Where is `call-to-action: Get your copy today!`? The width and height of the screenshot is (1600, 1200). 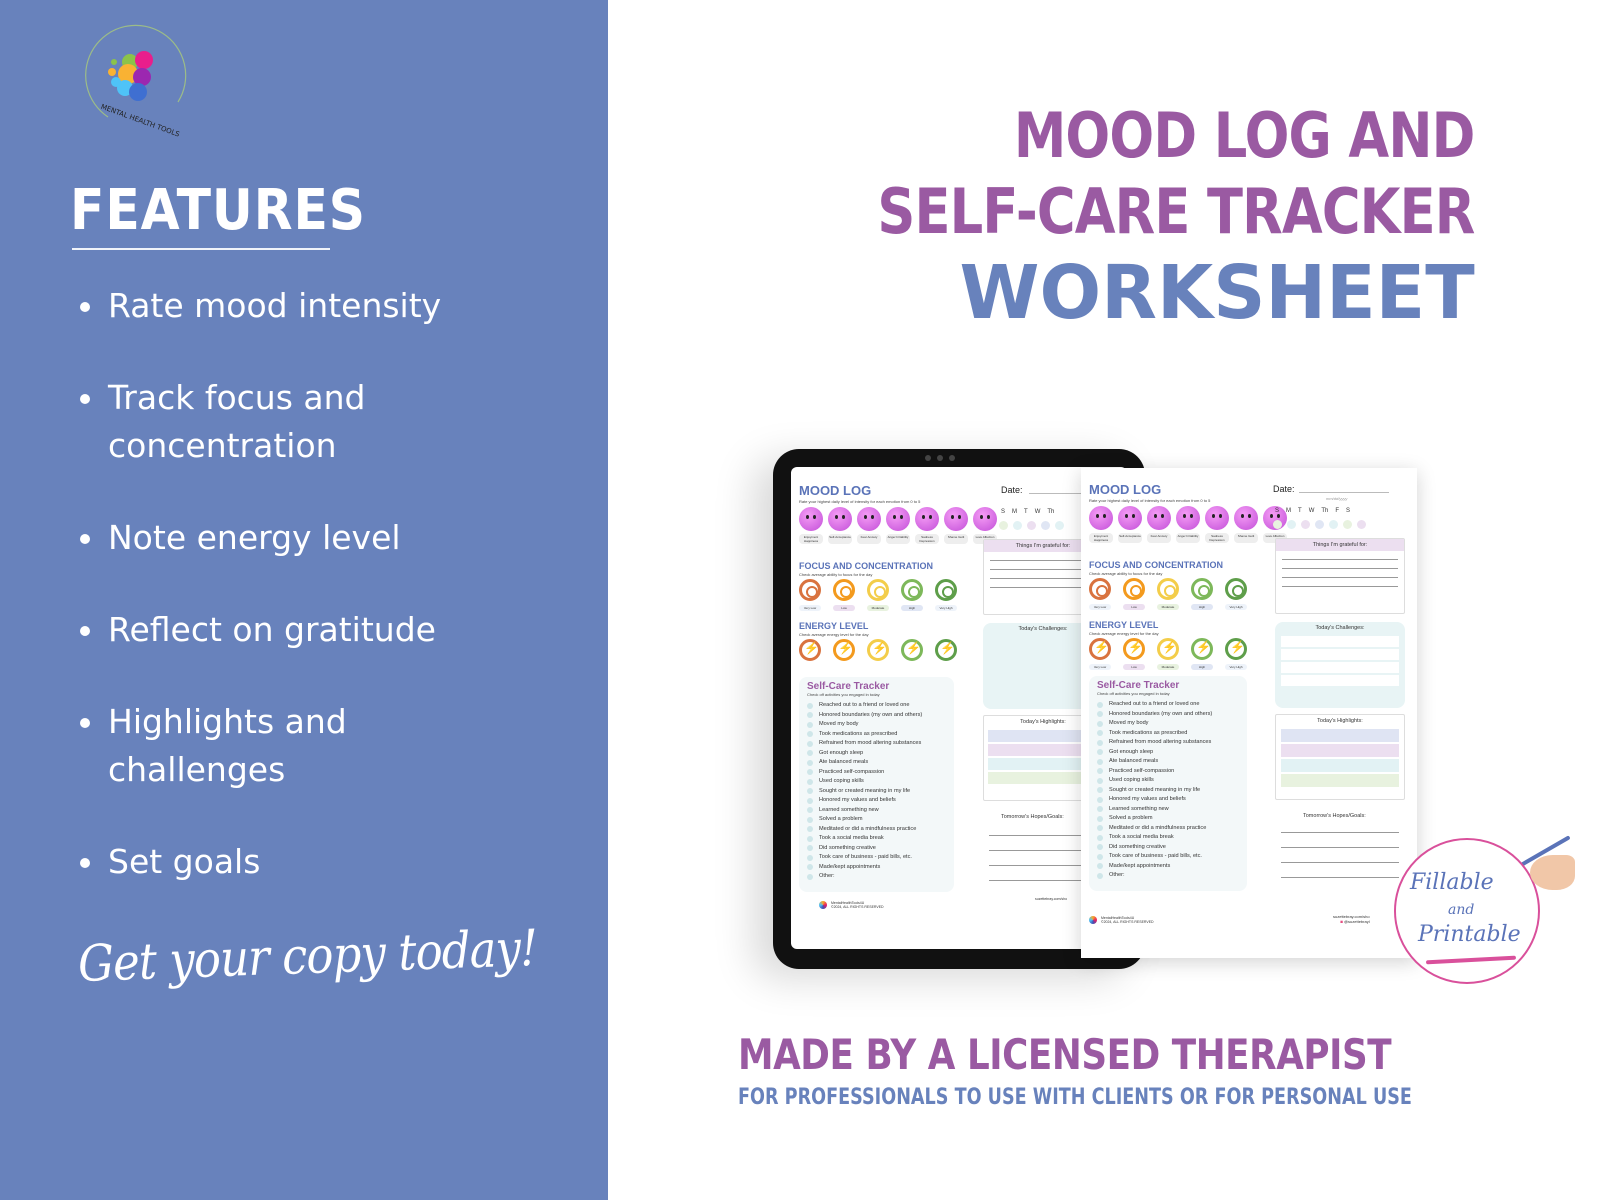 call-to-action: Get your copy today! is located at coordinates (307, 956).